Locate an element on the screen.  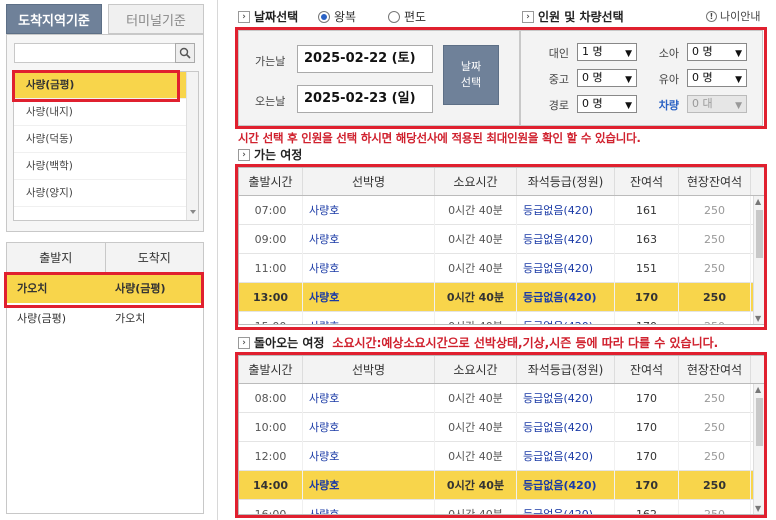
date-button-line2: 선택 is located at coordinates (471, 82).